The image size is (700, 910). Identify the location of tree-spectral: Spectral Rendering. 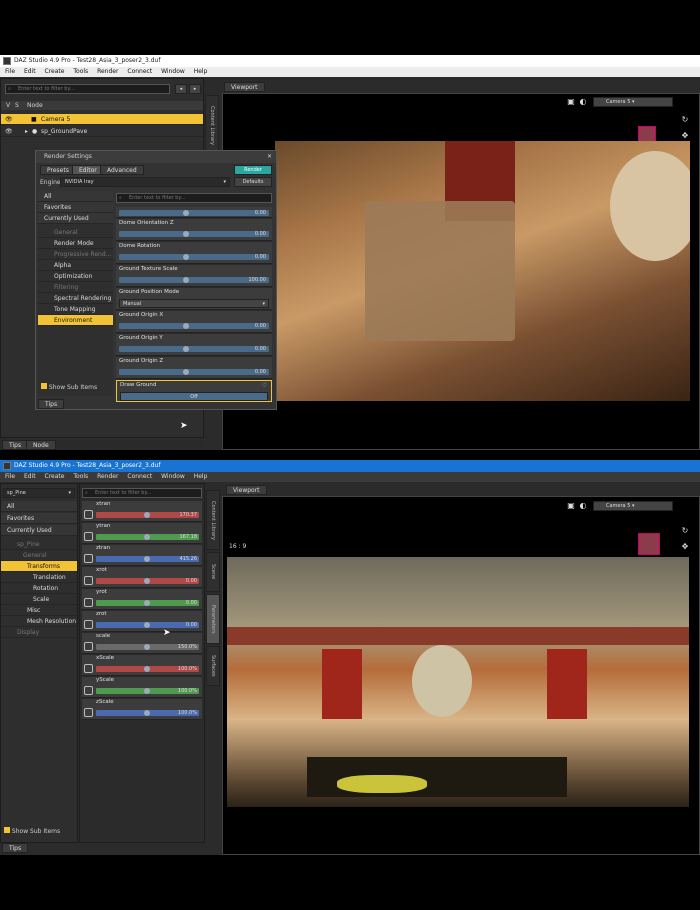
(75, 298).